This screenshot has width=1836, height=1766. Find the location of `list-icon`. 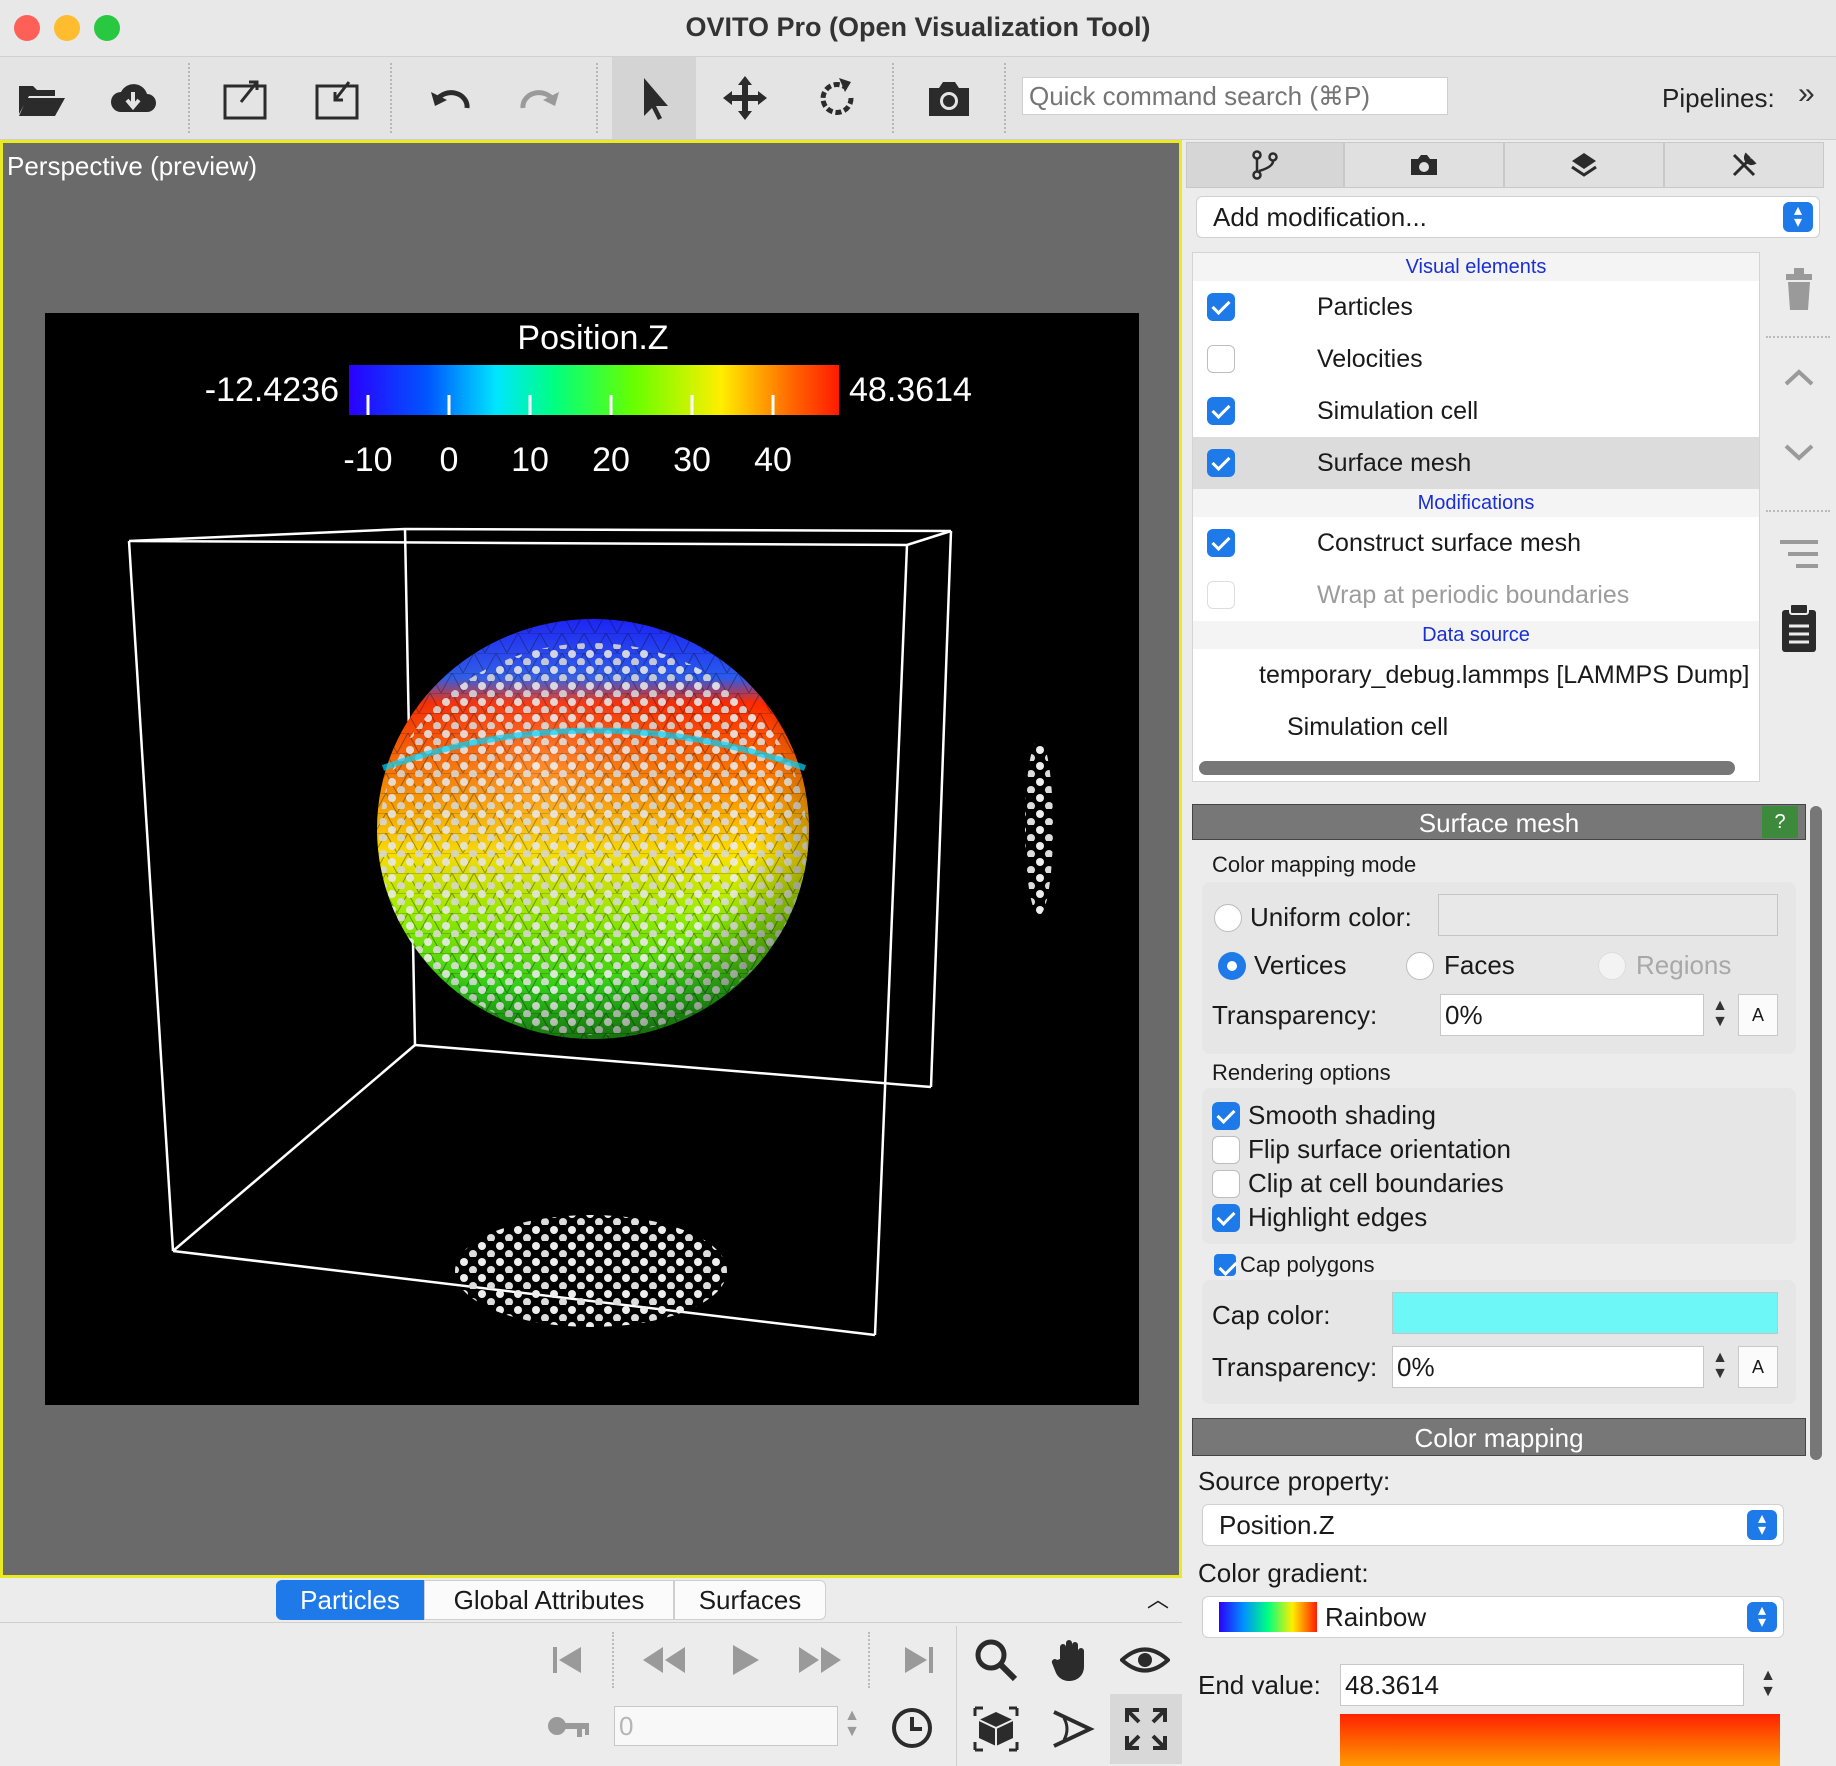

list-icon is located at coordinates (1799, 554).